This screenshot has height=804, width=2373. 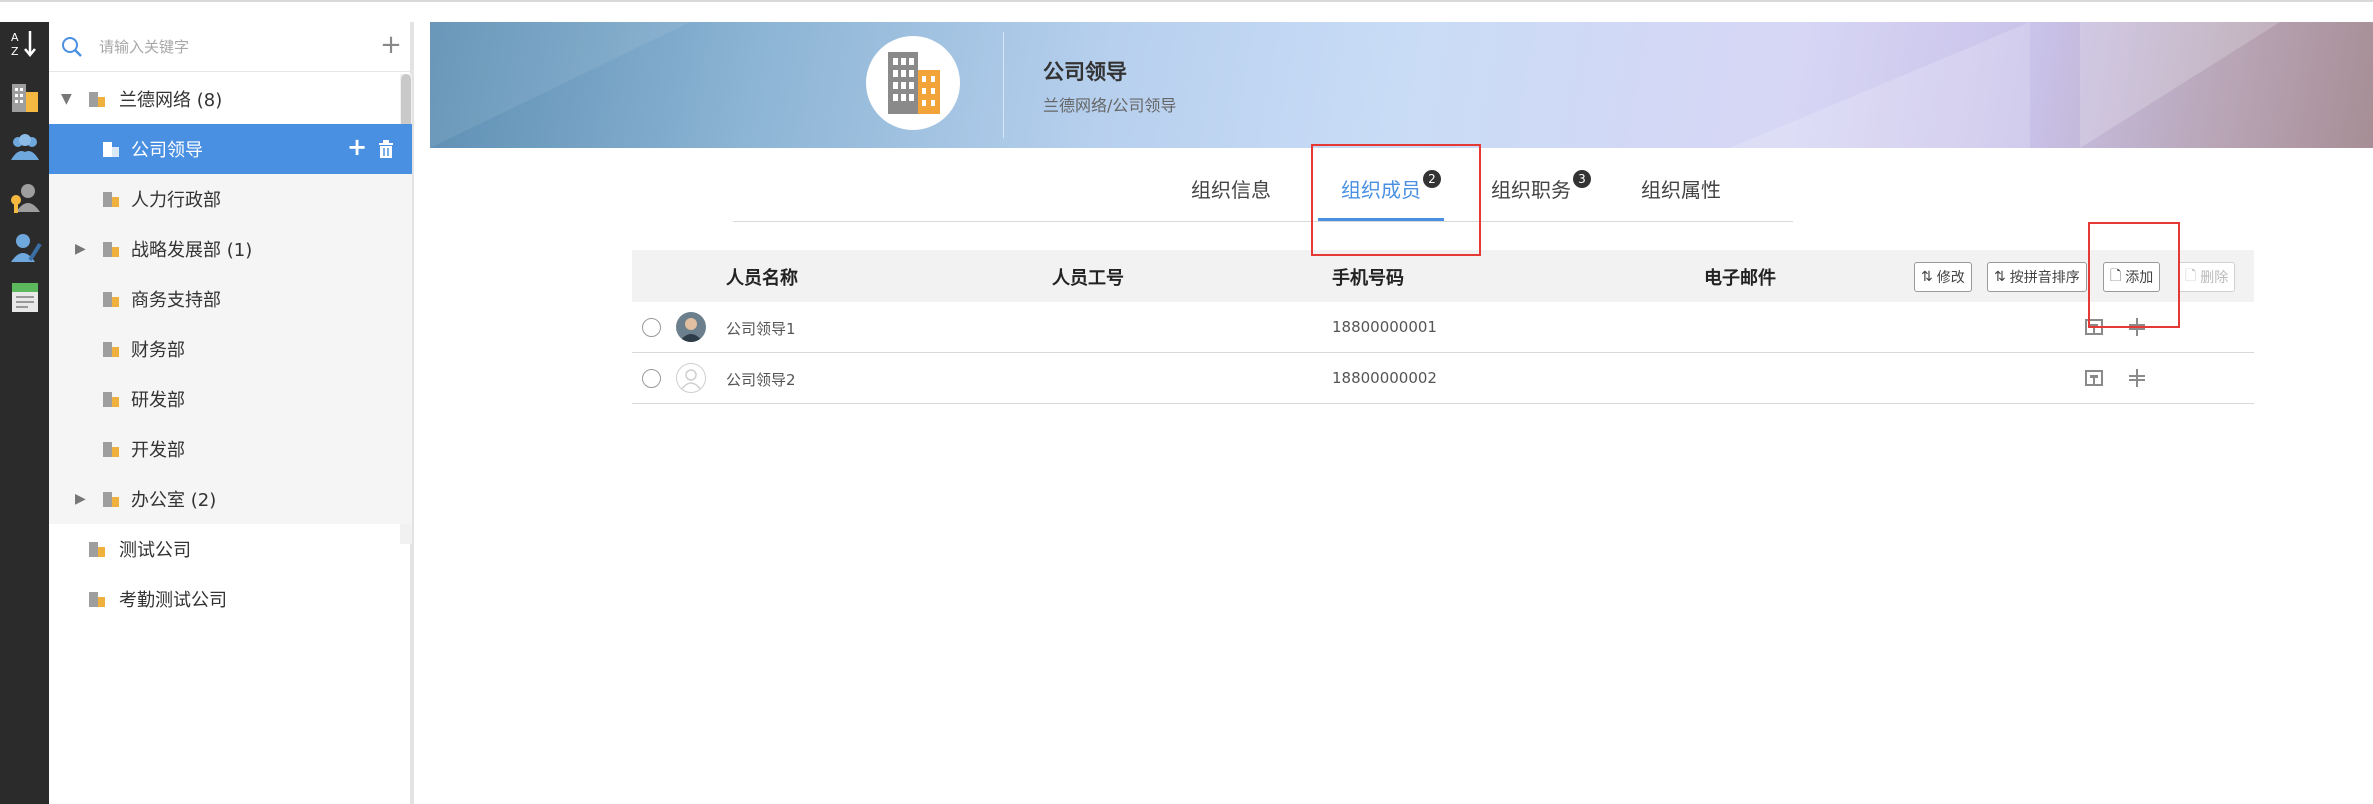 What do you see at coordinates (1443, 378) in the screenshot?
I see `table-row: 公司领导2 18800000002` at bounding box center [1443, 378].